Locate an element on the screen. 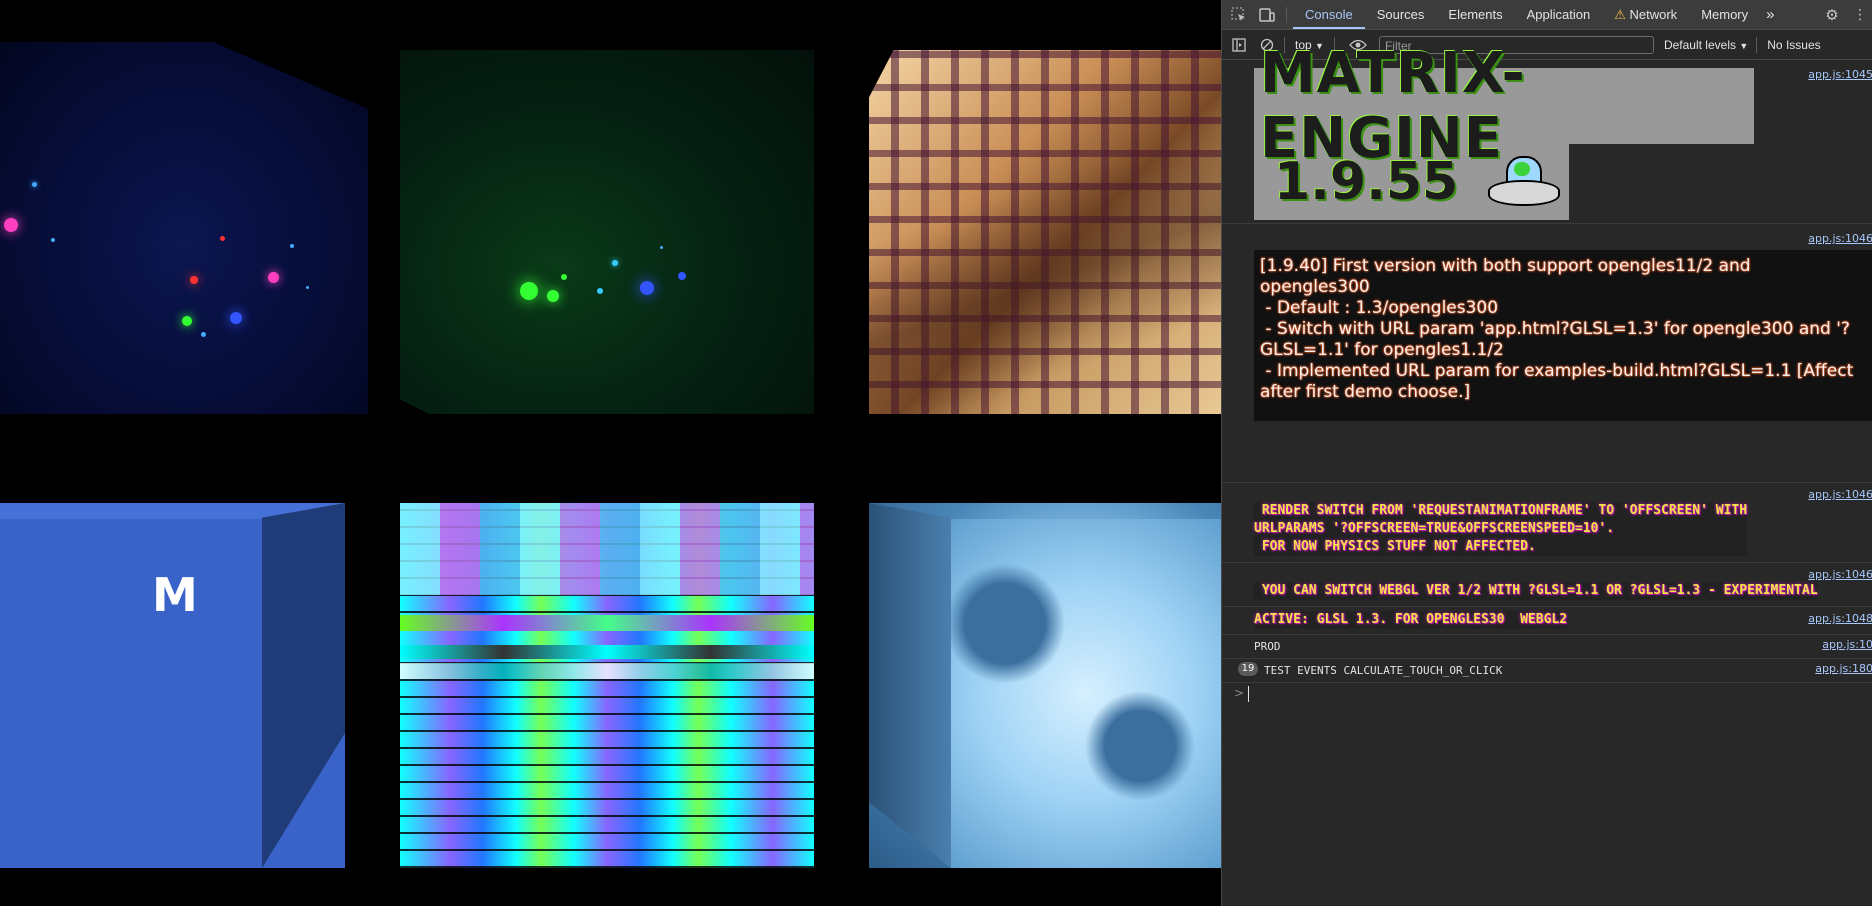  particles-blue-cube is located at coordinates (184, 228).